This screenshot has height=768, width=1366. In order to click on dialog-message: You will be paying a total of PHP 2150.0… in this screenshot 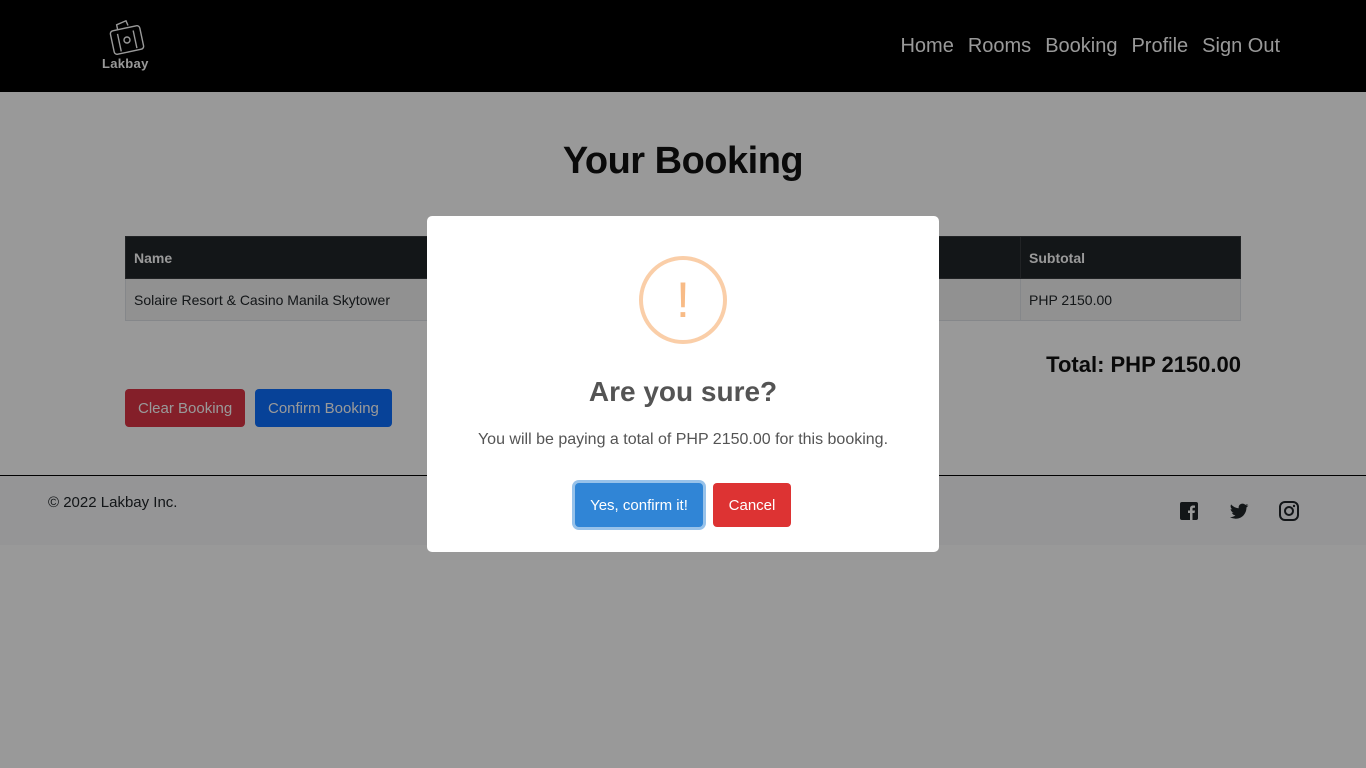, I will do `click(683, 439)`.